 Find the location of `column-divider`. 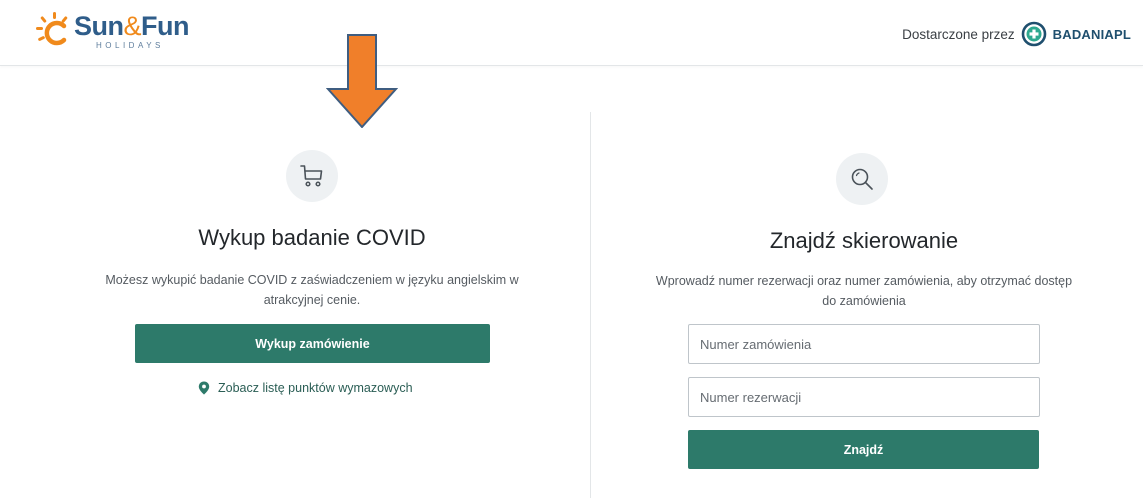

column-divider is located at coordinates (590, 305).